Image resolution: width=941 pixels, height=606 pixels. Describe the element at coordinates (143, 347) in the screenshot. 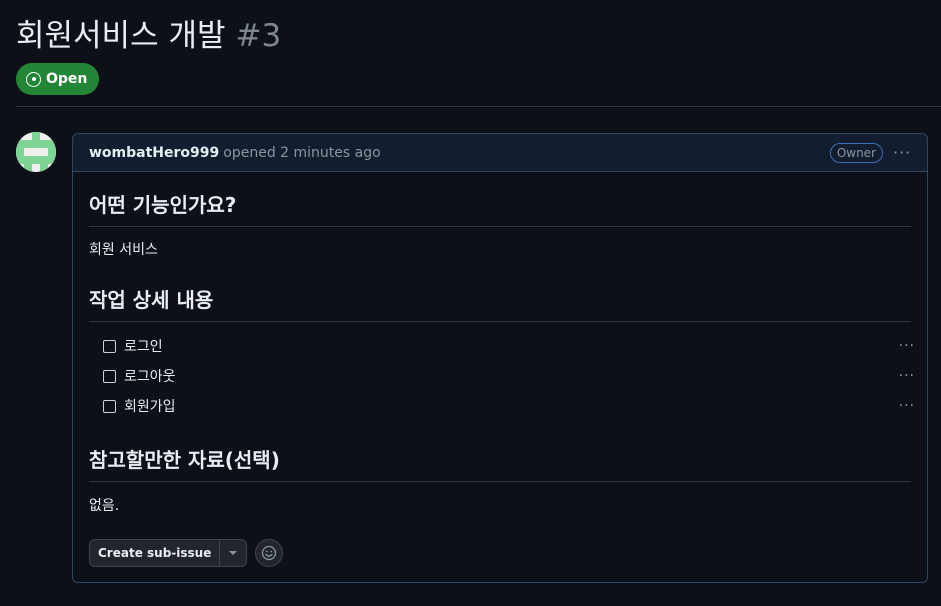

I see `task-label: 로그인` at that location.